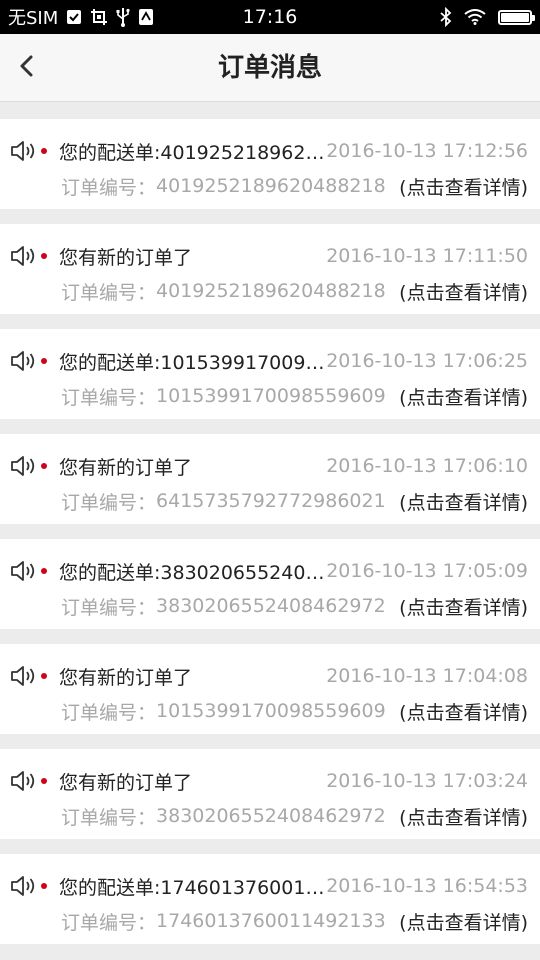  I want to click on message-time: 2016-10-13 17:06:25, so click(427, 361).